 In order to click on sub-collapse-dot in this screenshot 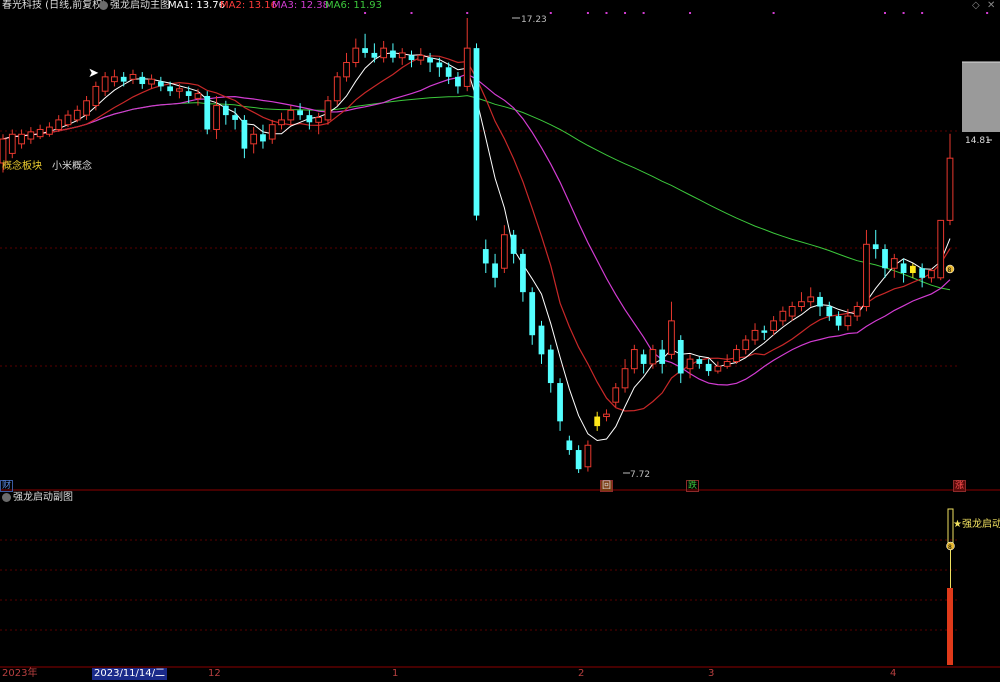, I will do `click(6, 497)`.